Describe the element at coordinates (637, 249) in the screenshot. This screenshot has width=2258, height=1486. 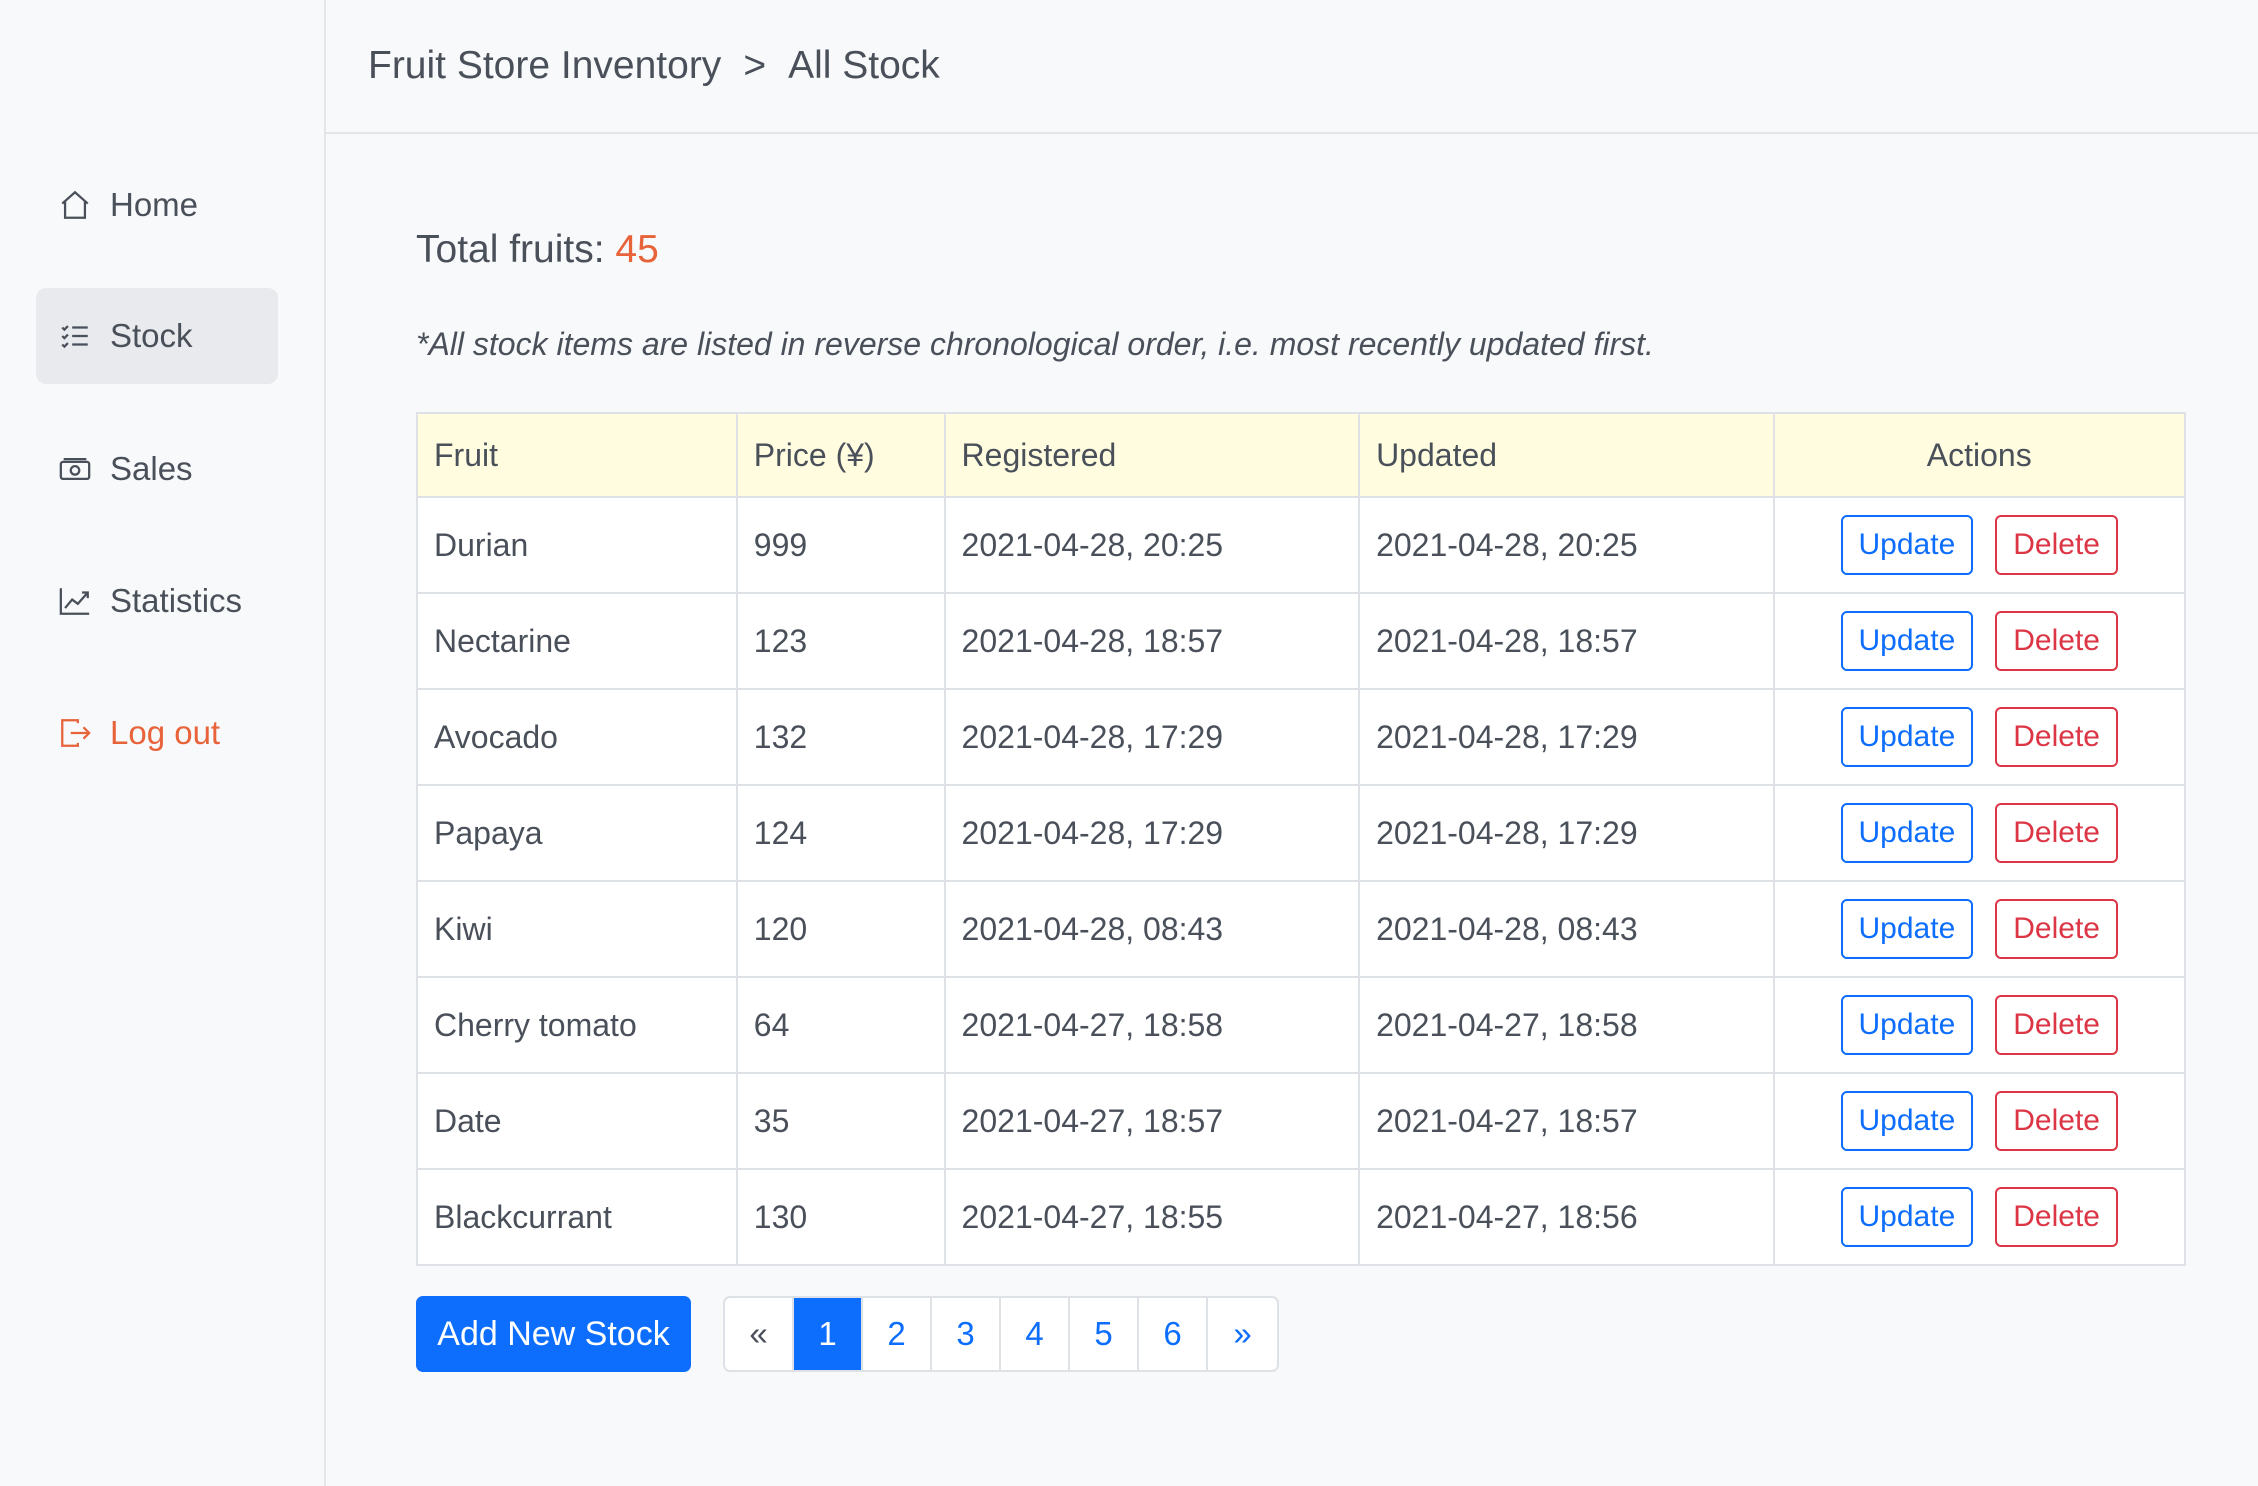
I see `total-fruits-count: 45` at that location.